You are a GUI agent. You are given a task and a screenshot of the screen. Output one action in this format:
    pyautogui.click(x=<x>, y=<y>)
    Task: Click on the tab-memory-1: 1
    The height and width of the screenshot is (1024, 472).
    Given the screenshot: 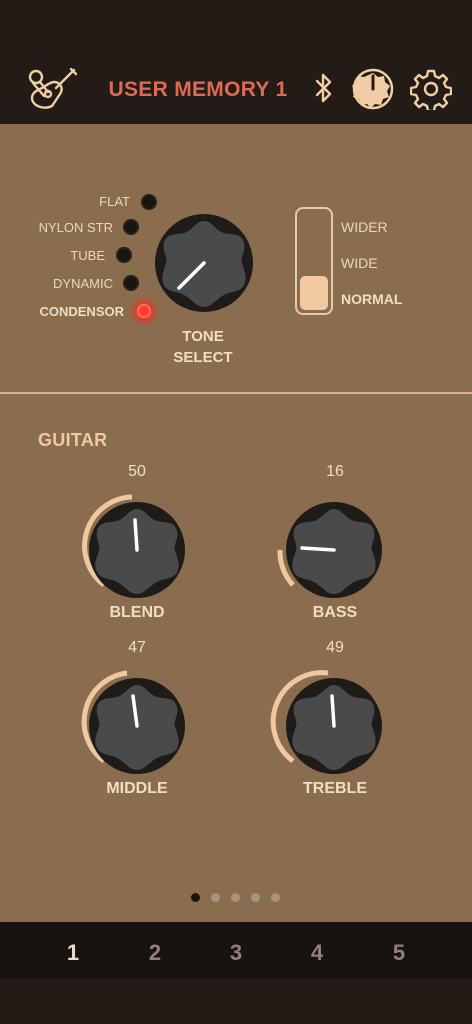 What is the action you would take?
    pyautogui.click(x=73, y=953)
    